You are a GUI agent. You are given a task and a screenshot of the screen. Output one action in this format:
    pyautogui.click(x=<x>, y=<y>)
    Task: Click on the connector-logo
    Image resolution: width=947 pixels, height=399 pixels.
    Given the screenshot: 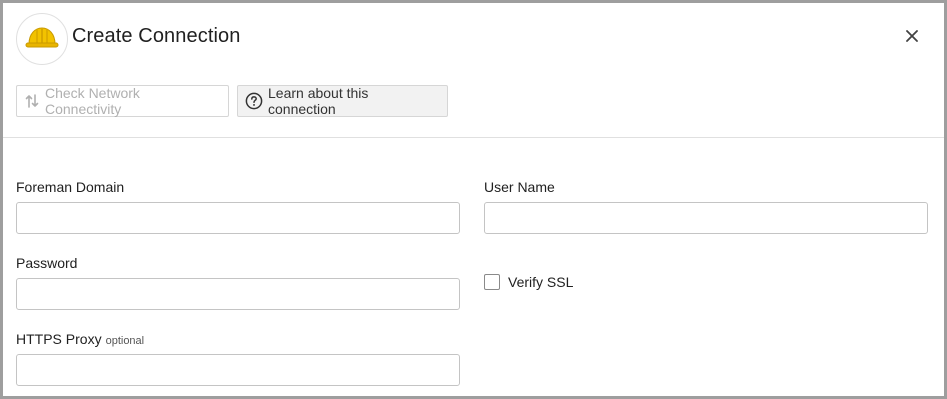 What is the action you would take?
    pyautogui.click(x=42, y=39)
    